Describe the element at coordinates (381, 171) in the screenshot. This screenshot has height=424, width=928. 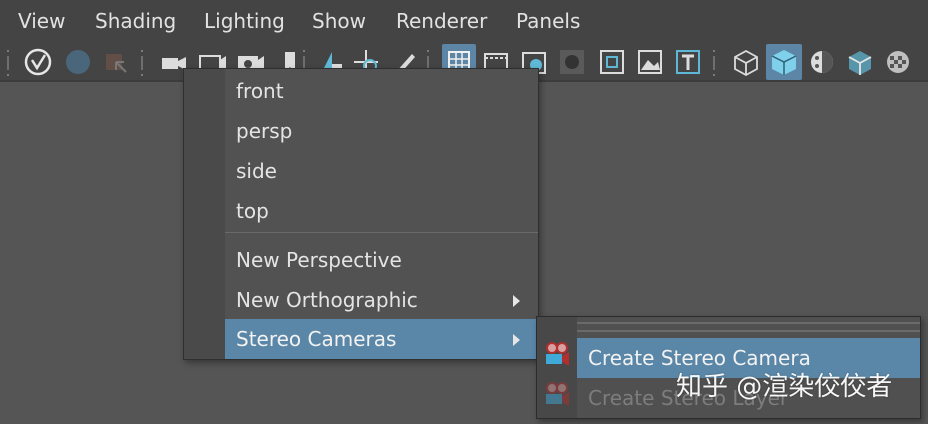
I see `menu-item-side: side` at that location.